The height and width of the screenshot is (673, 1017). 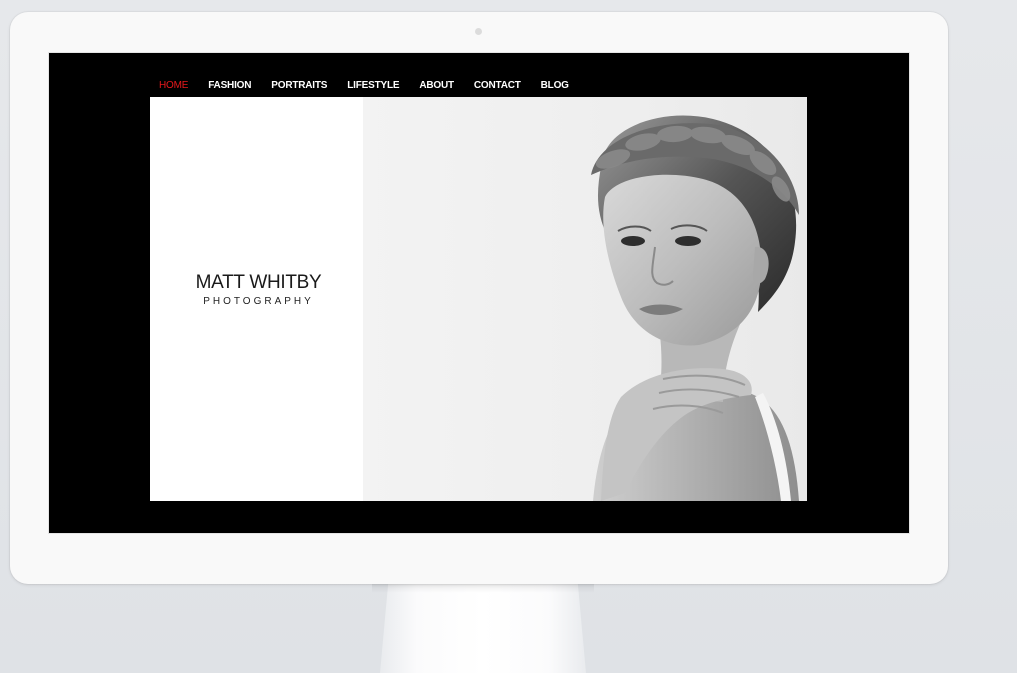 What do you see at coordinates (497, 86) in the screenshot?
I see `nav-item-contact: CONTACT` at bounding box center [497, 86].